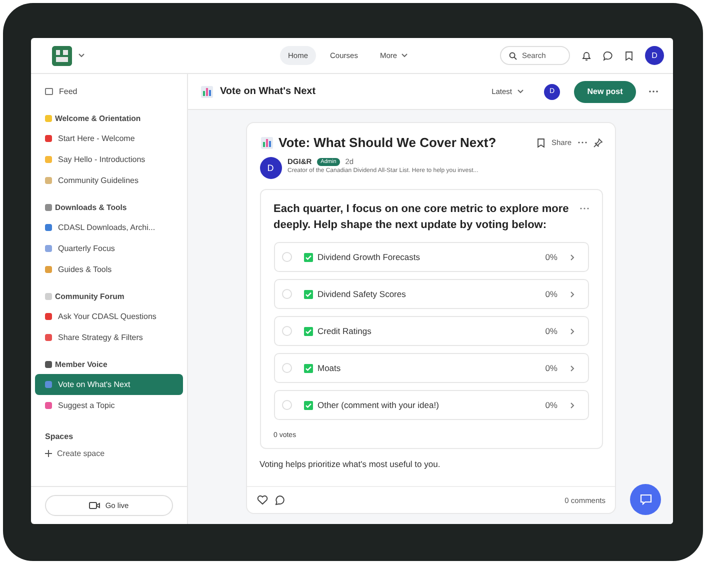 Image resolution: width=706 pixels, height=565 pixels. Describe the element at coordinates (109, 138) in the screenshot. I see `sidebar-item: Start Here - Welcome` at that location.